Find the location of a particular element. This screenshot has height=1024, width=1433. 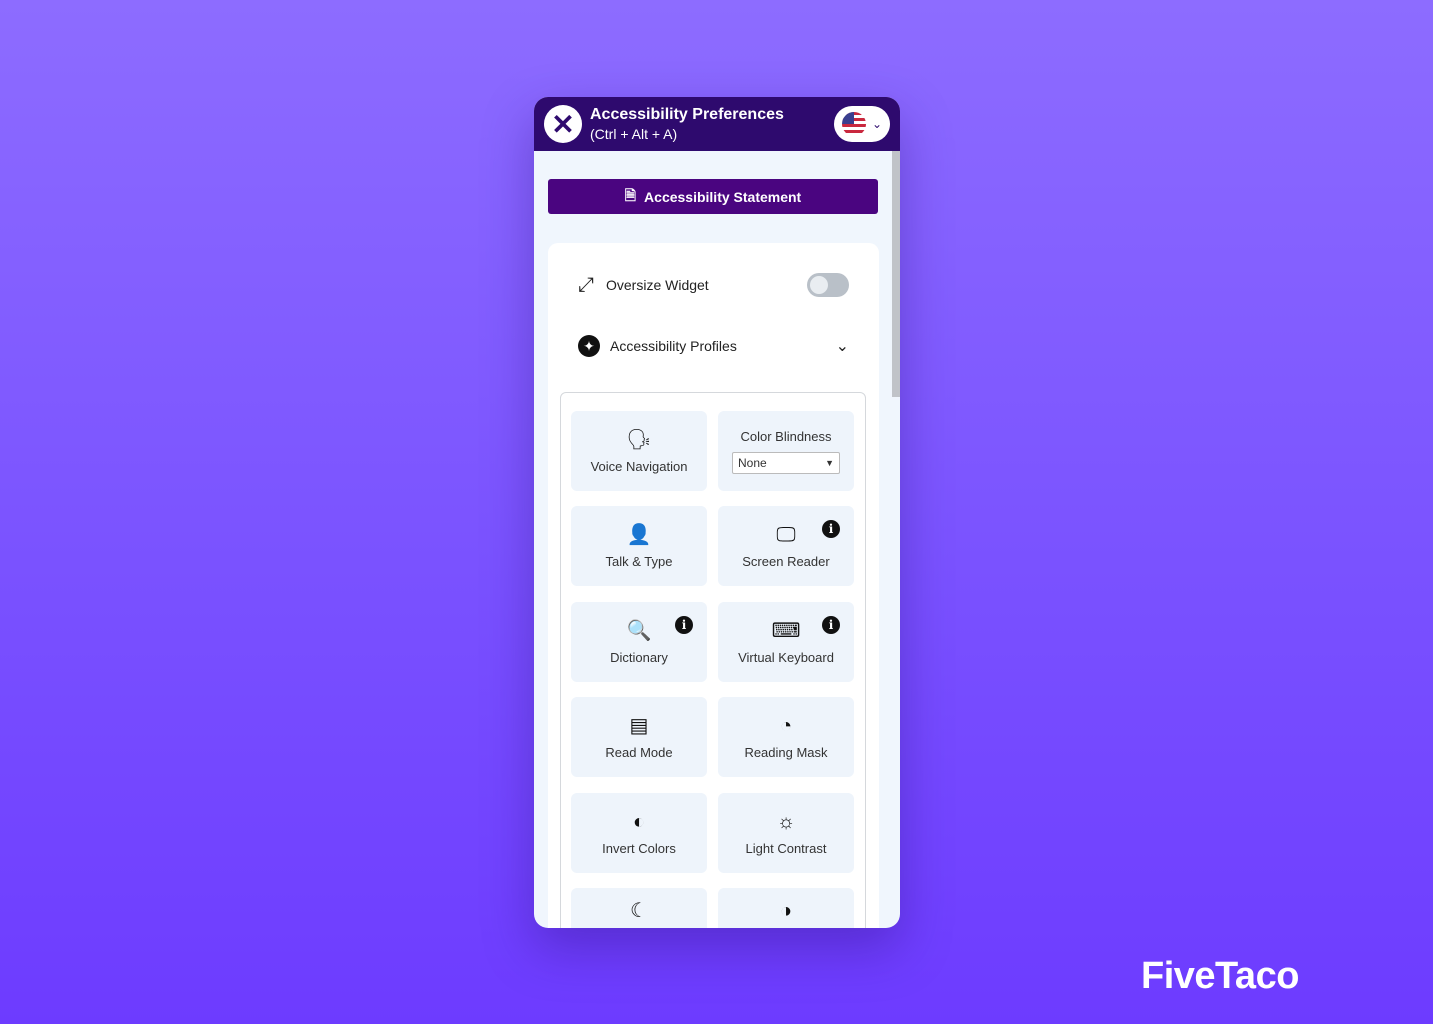

reading-mask-tile: ◔ Reading Mask is located at coordinates (786, 737).